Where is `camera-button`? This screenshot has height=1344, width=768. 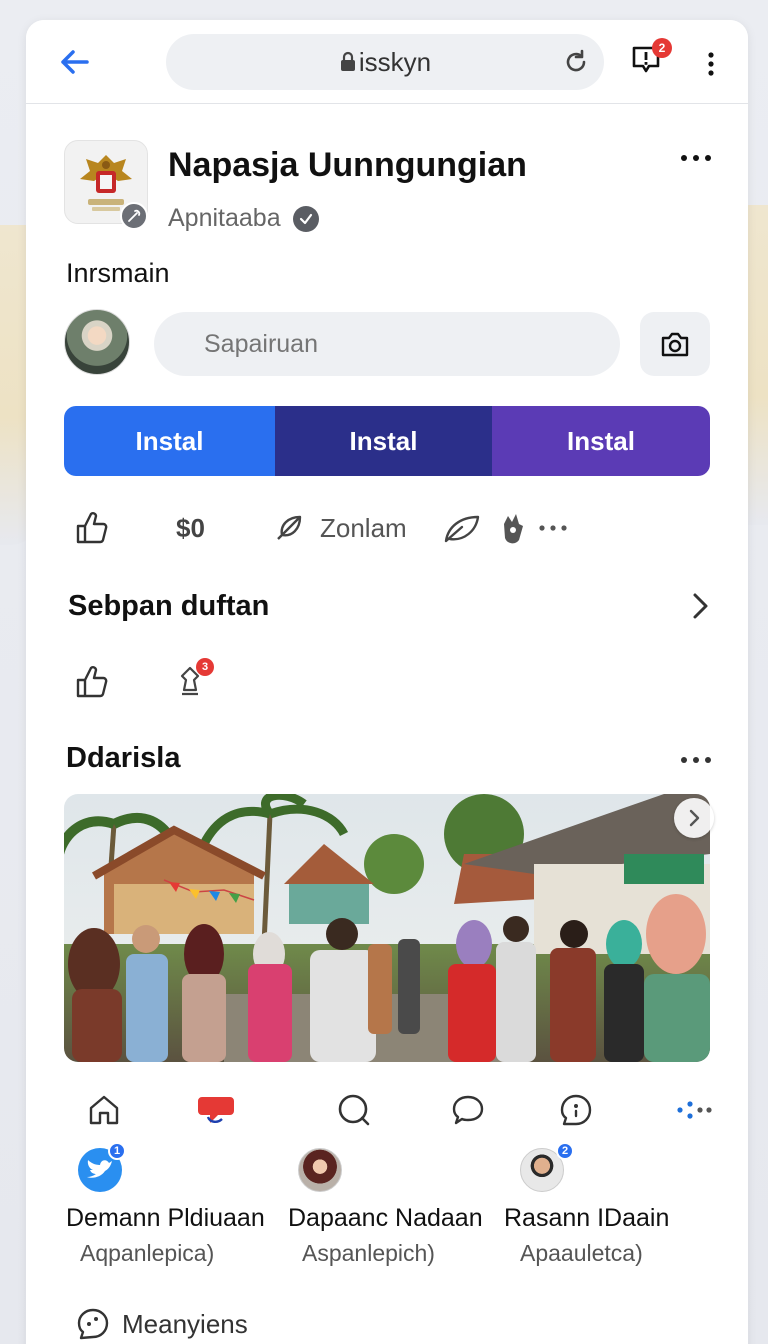 camera-button is located at coordinates (675, 344).